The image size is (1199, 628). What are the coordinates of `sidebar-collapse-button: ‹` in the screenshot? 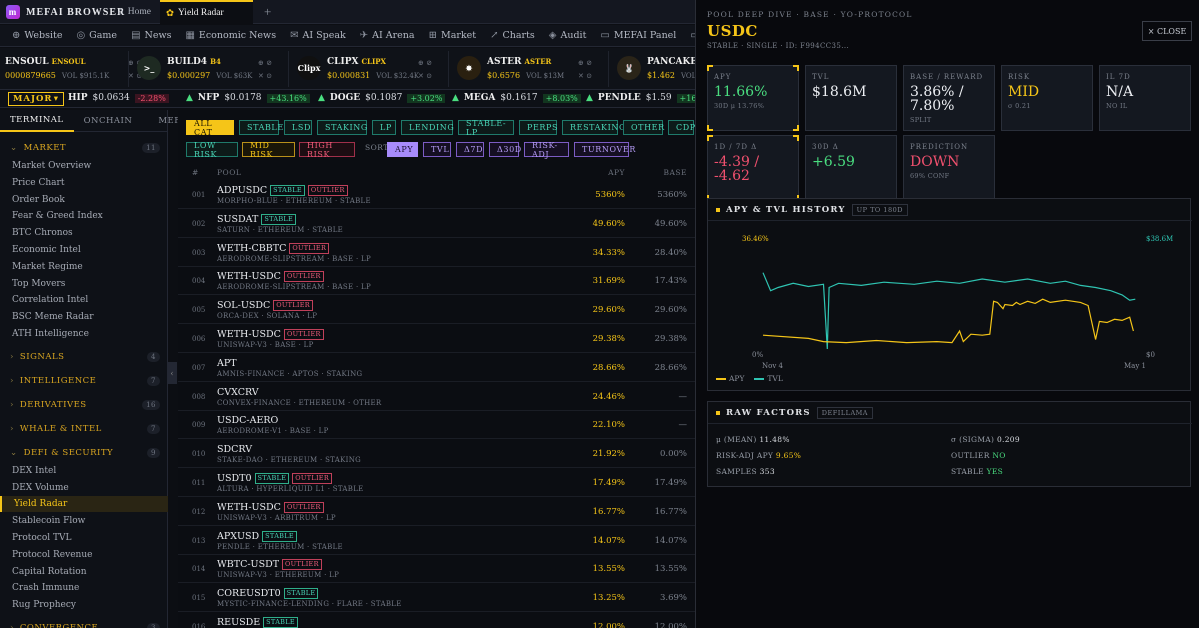 It's located at (172, 373).